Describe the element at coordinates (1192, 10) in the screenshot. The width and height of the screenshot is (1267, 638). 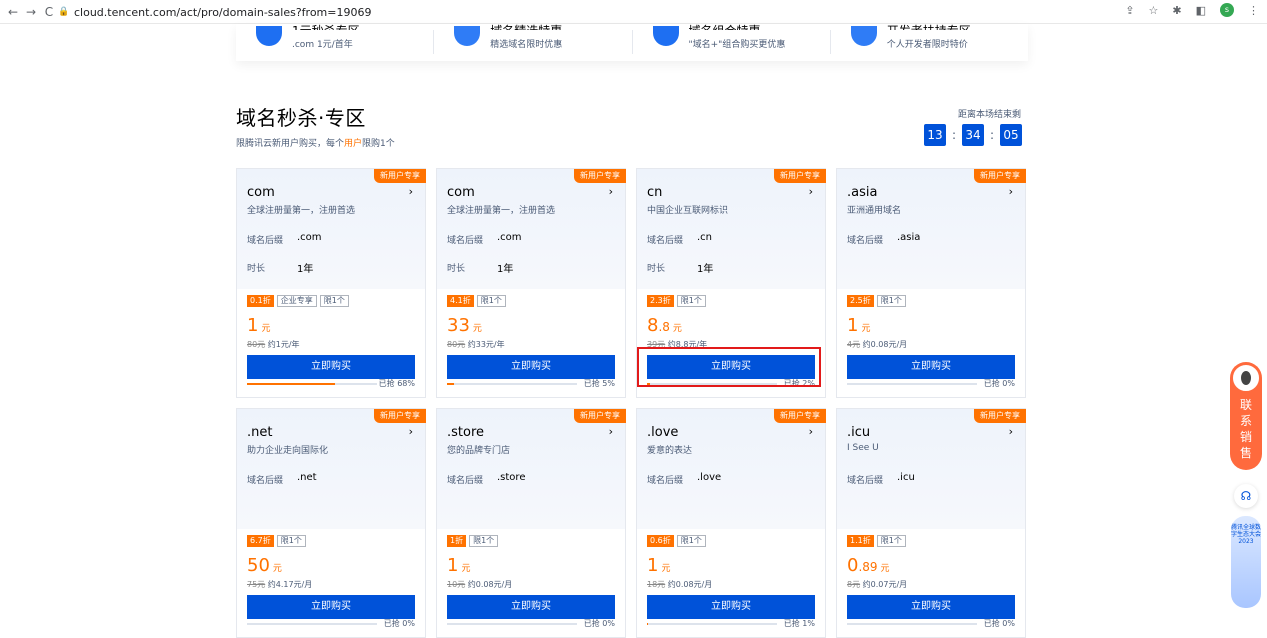
I see `browser-actions: ⇪ ☆ ✱ ◧ s ⋮` at that location.